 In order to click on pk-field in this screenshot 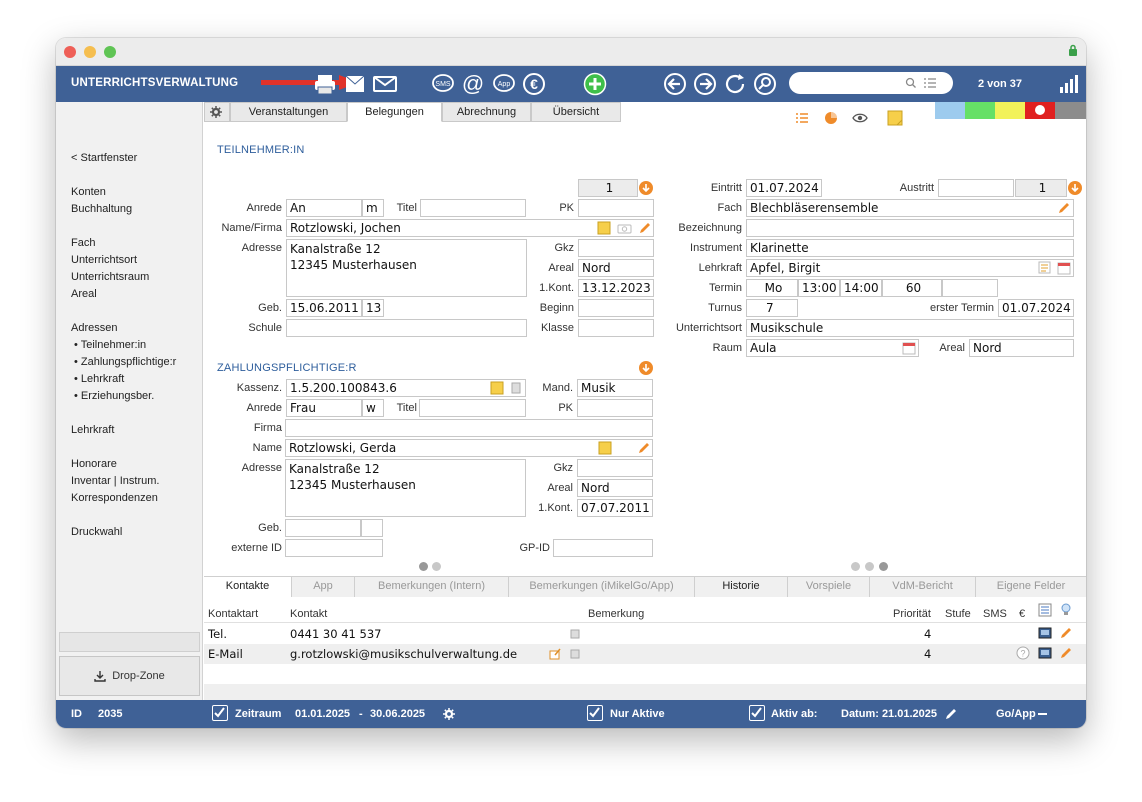, I will do `click(616, 208)`.